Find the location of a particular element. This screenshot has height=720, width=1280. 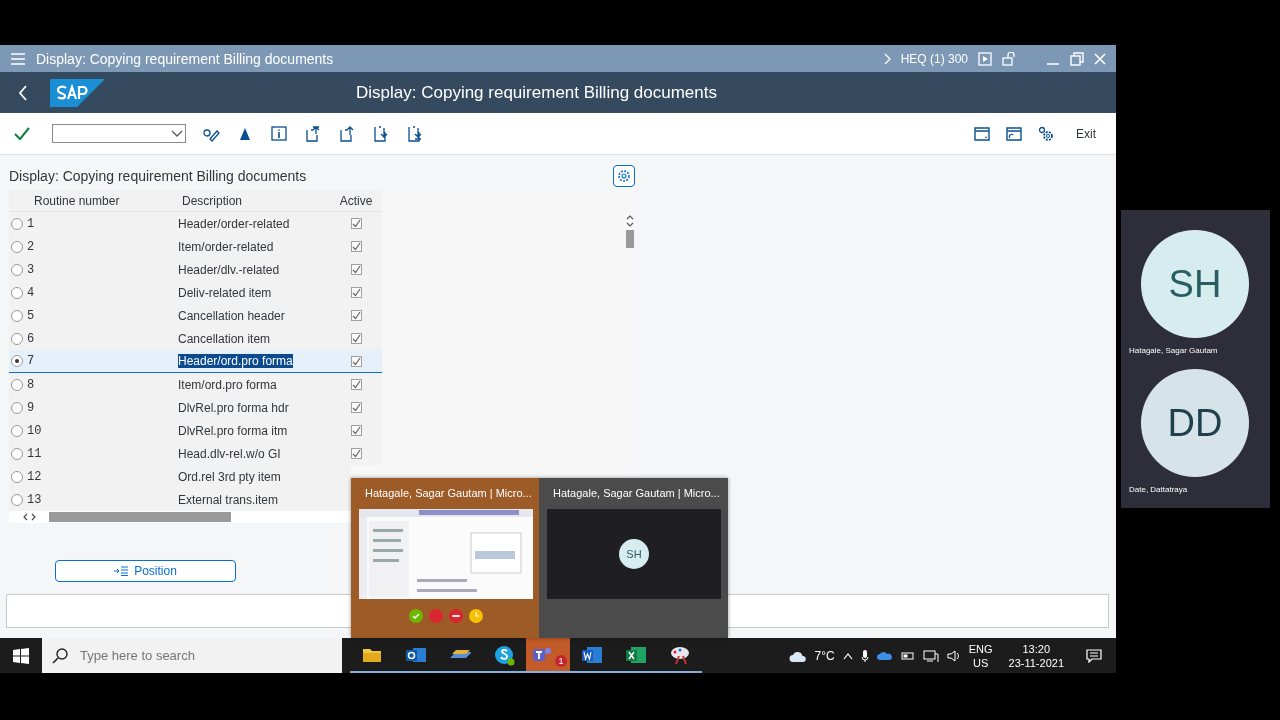

description: Item/order-related is located at coordinates (226, 246).